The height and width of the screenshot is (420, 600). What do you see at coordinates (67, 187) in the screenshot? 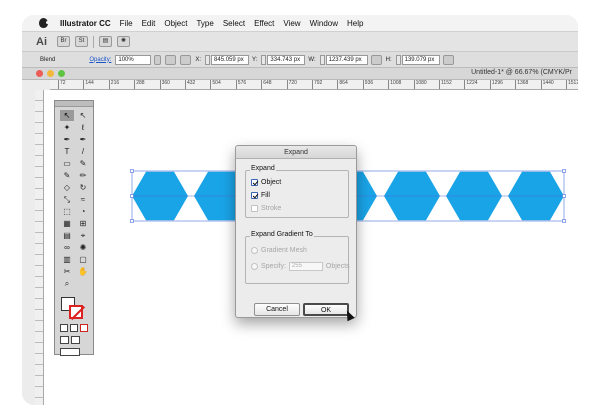
I see `eraser-tool-icon: ◇` at bounding box center [67, 187].